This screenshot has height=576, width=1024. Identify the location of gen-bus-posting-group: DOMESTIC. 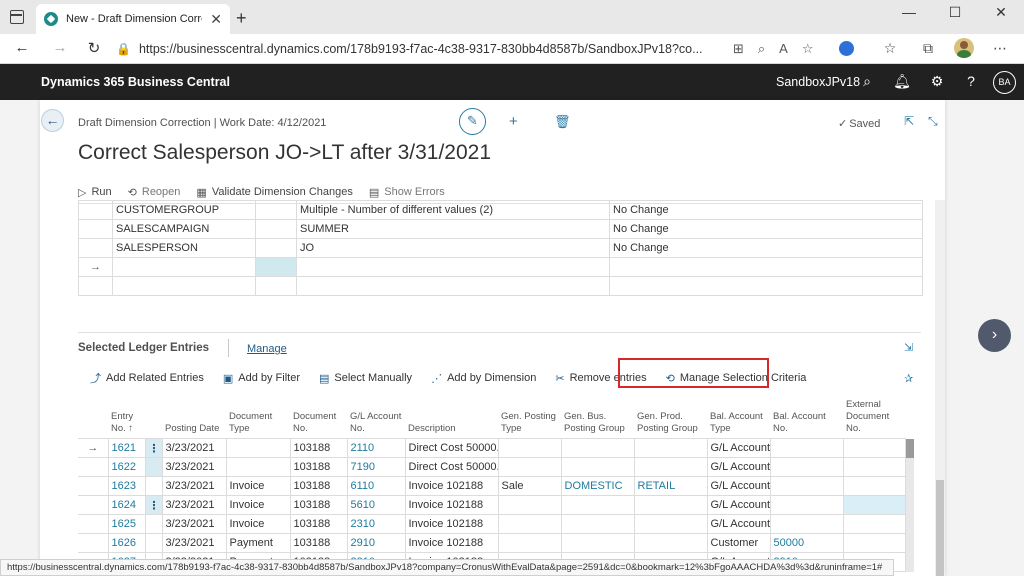
(597, 486).